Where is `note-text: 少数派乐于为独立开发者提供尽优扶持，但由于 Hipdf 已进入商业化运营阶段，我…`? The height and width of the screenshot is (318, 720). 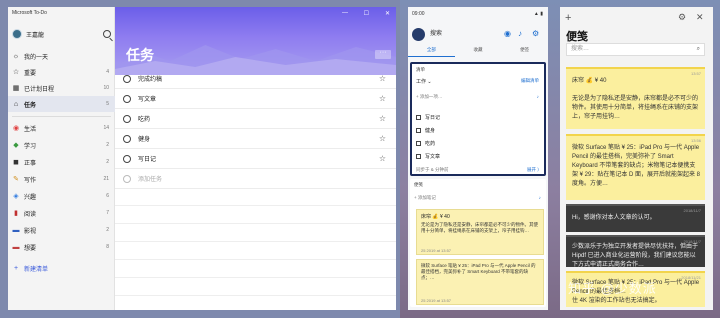 note-text: 少数派乐于为独立开发者提供尽优扶持，但由于 Hipdf 已进入商业化运营阶段，我… is located at coordinates (635, 255).